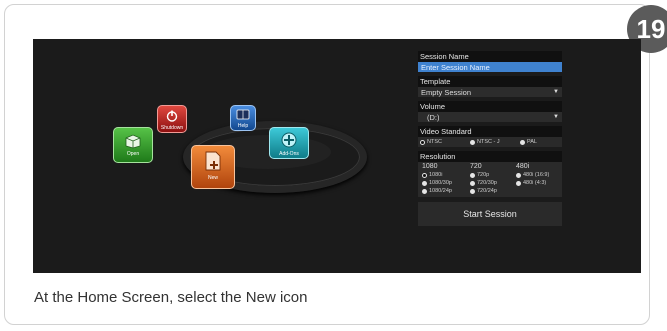 This screenshot has width=667, height=331. I want to click on radio-ntsc-j: NTSC - J, so click(492, 142).